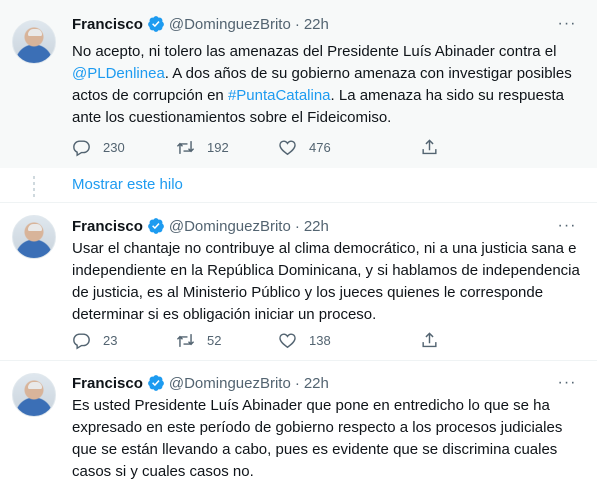 This screenshot has height=479, width=597. What do you see at coordinates (320, 340) in the screenshot?
I see `like-count: 138` at bounding box center [320, 340].